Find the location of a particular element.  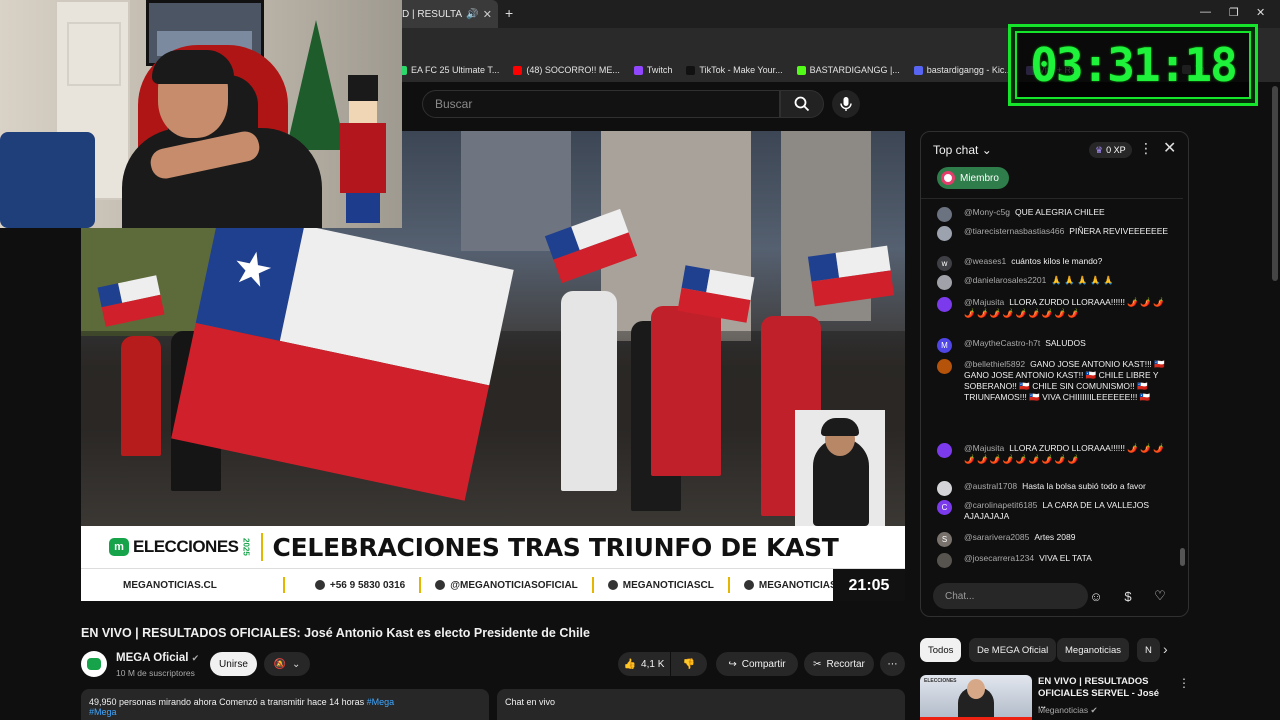

close-tab-icon: ✕ is located at coordinates (487, 14).